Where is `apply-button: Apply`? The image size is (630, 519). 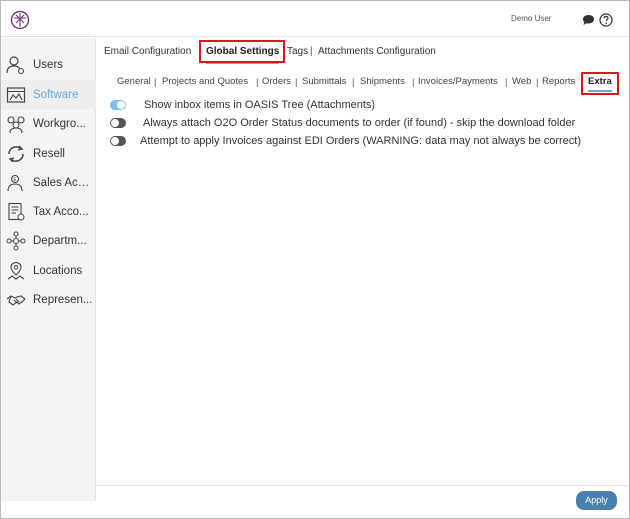 apply-button: Apply is located at coordinates (596, 500).